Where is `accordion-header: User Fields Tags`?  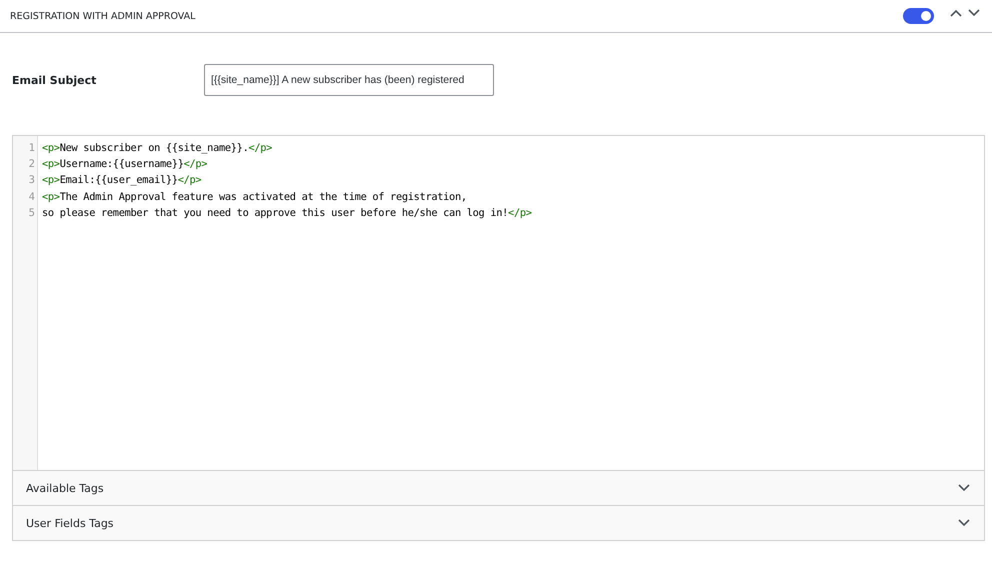
accordion-header: User Fields Tags is located at coordinates (498, 523).